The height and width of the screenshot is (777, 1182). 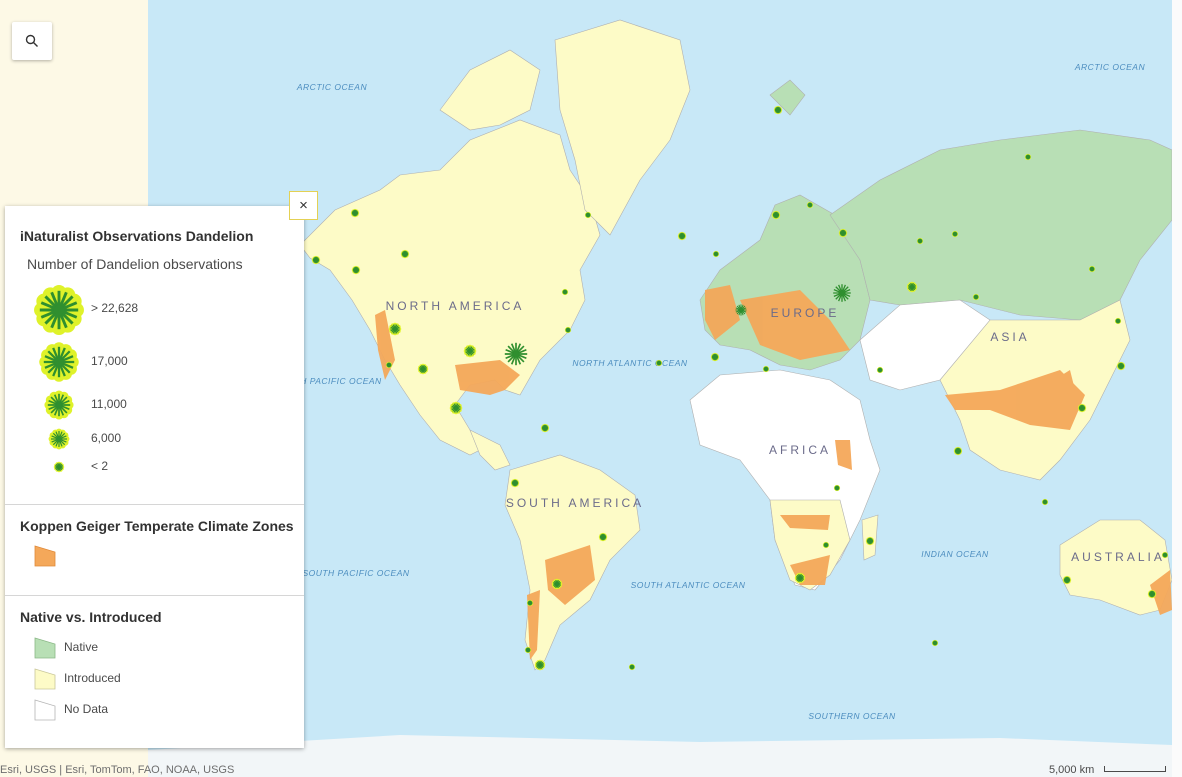 I want to click on scale-bar, so click(x=1135, y=769).